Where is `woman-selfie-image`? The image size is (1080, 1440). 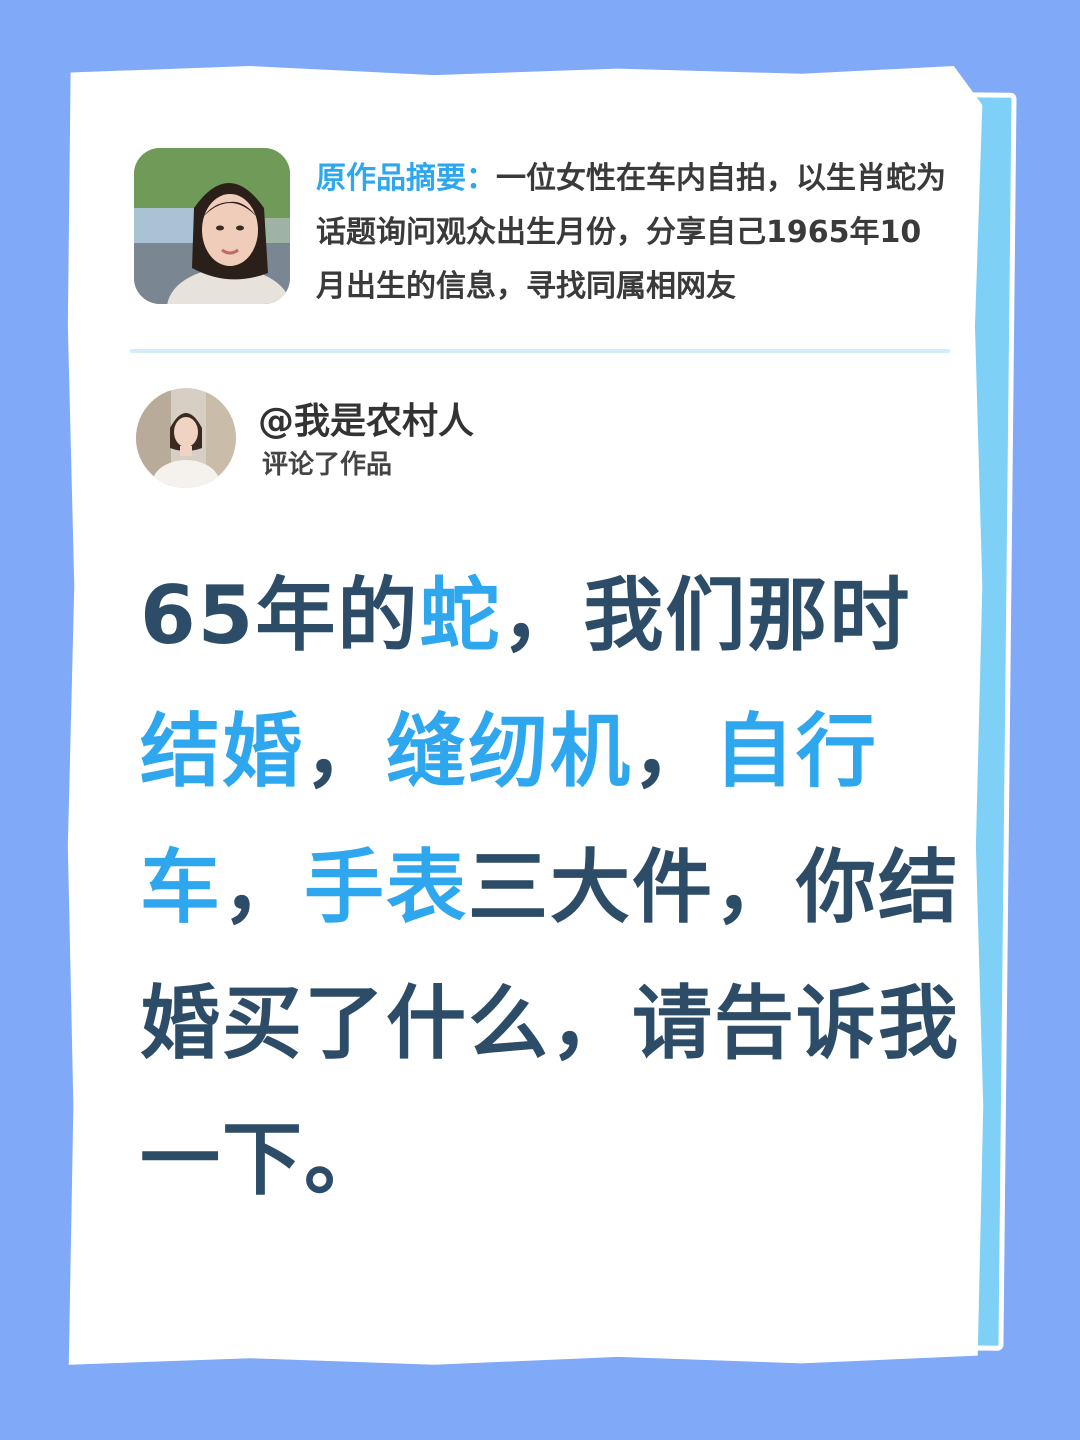 woman-selfie-image is located at coordinates (212, 226).